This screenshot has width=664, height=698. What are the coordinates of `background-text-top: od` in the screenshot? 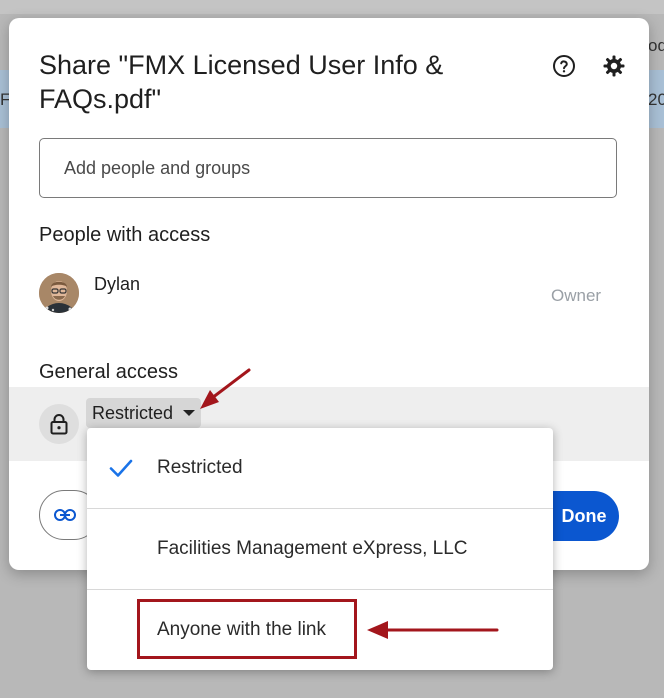 It's located at (656, 45).